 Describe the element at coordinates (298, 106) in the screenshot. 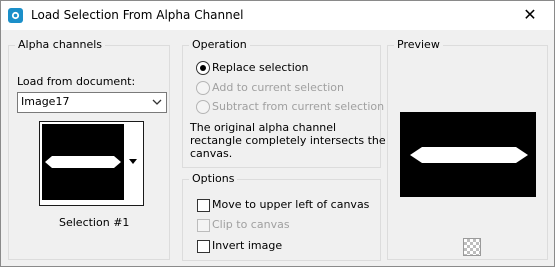

I see `subtract-selection-label: Subtract from current selection` at that location.